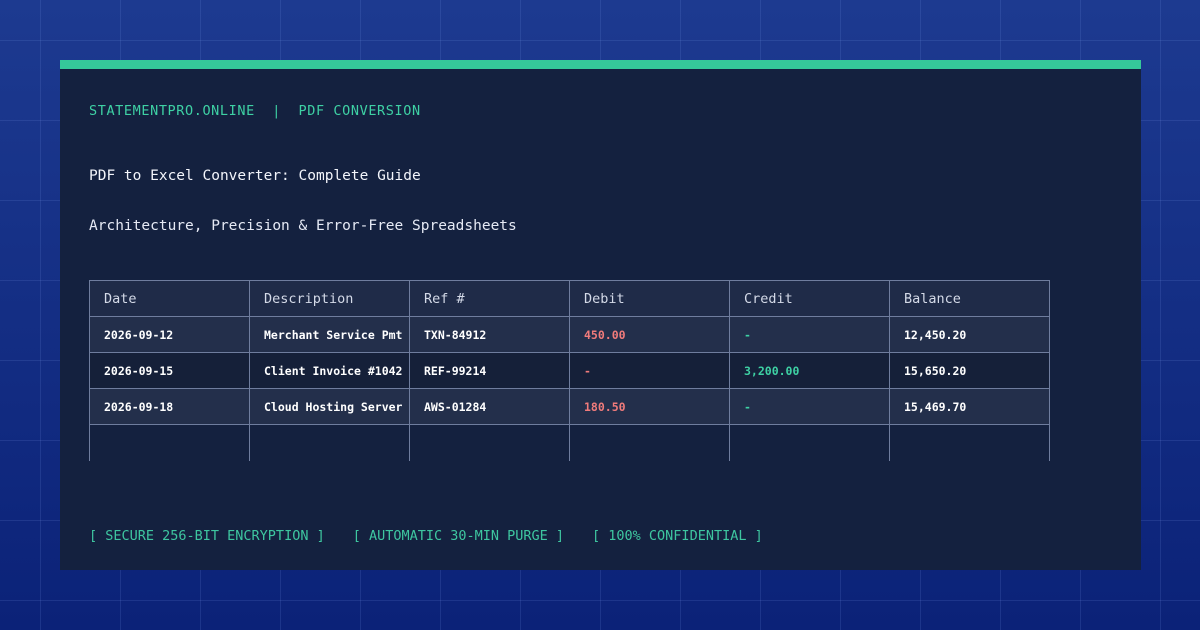 The height and width of the screenshot is (630, 1200). Describe the element at coordinates (169, 334) in the screenshot. I see `cell-date: 2026-09-12` at that location.